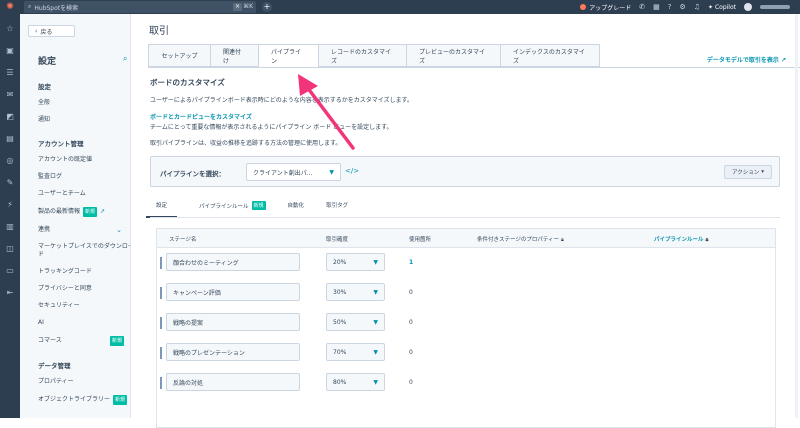 This screenshot has width=800, height=428. Describe the element at coordinates (796, 216) in the screenshot. I see `page-scrollbar` at that location.